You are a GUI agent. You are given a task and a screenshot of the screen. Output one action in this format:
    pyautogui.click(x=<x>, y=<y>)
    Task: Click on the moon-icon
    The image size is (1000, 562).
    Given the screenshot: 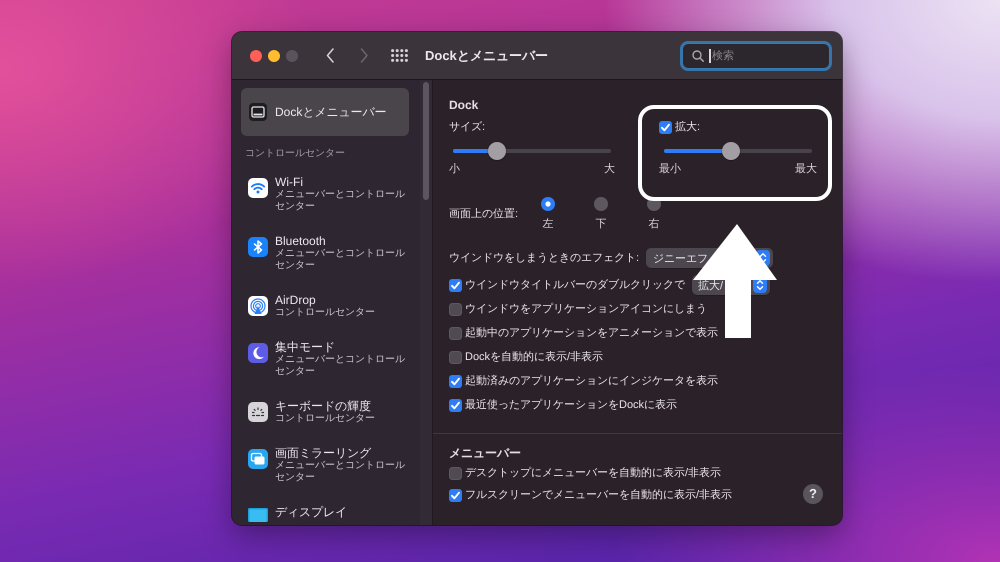 What is the action you would take?
    pyautogui.click(x=258, y=353)
    